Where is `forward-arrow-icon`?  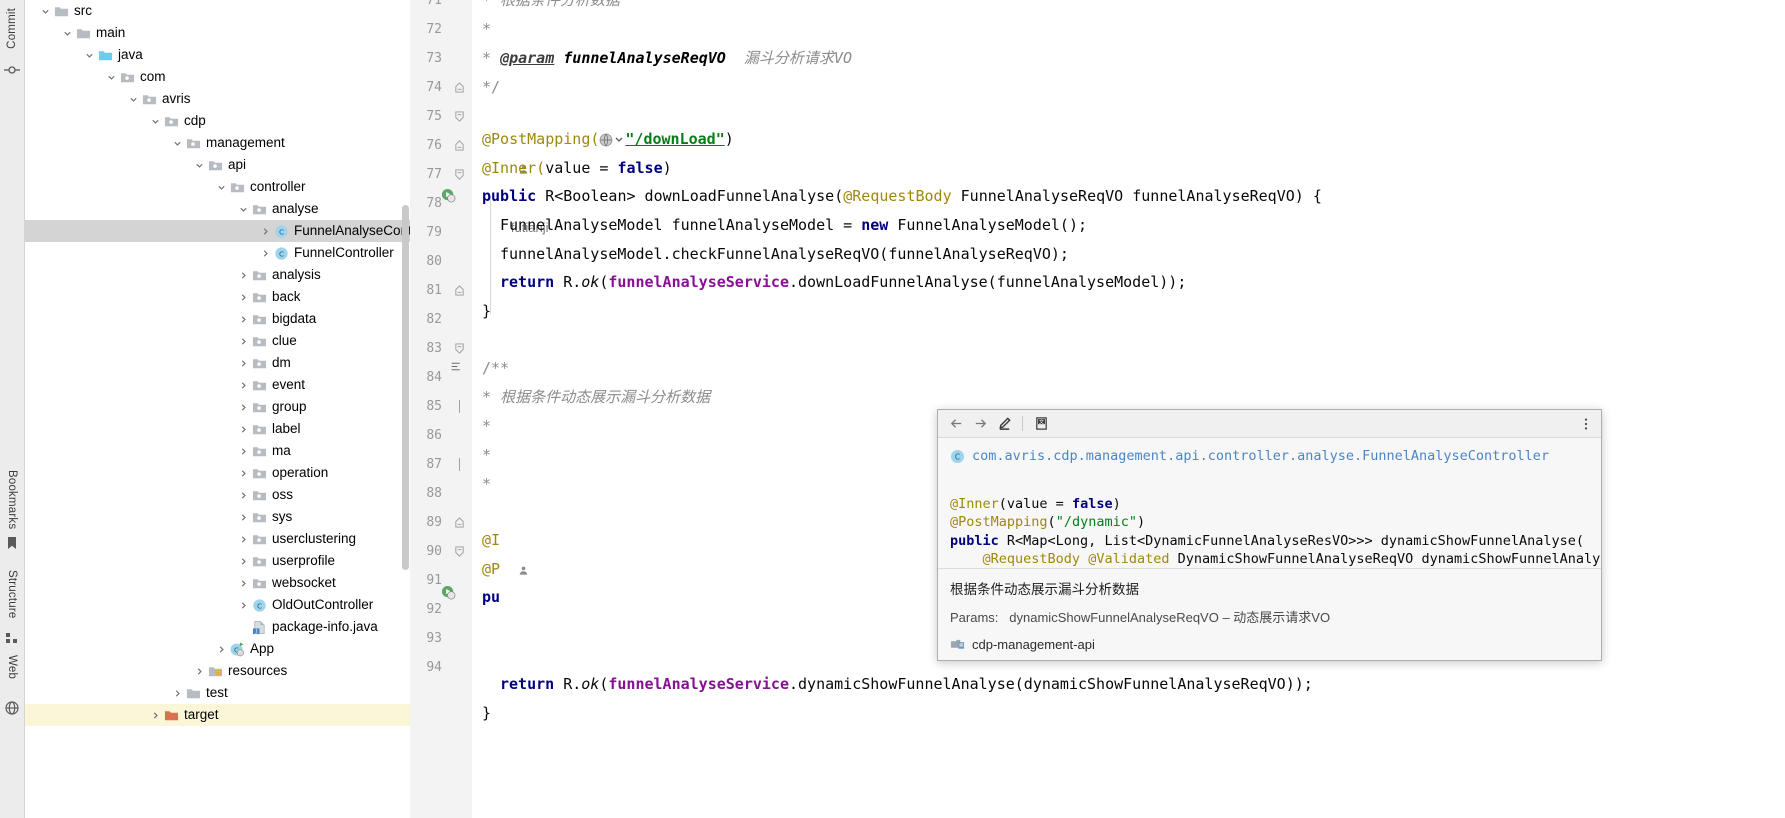 forward-arrow-icon is located at coordinates (980, 424).